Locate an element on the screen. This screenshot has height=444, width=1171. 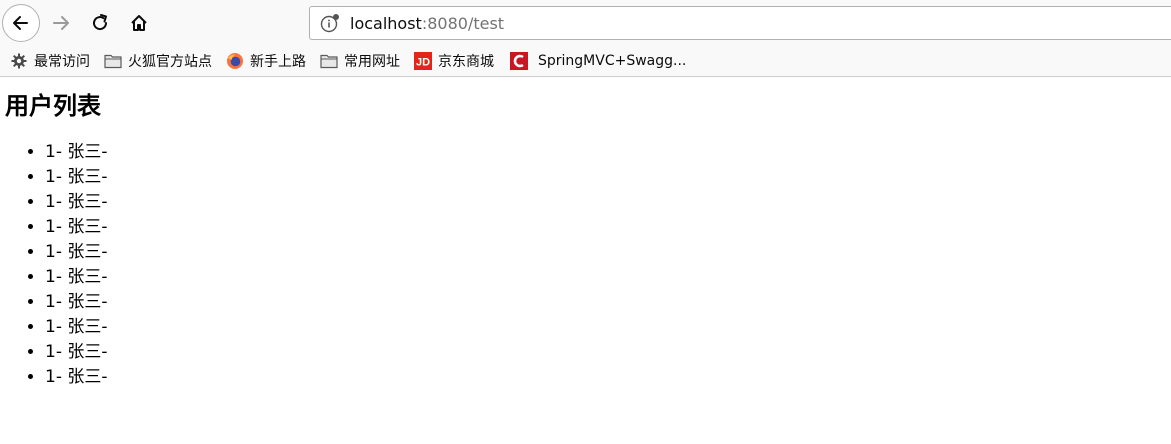
bookmark-label: 火狐官方站点 is located at coordinates (170, 62).